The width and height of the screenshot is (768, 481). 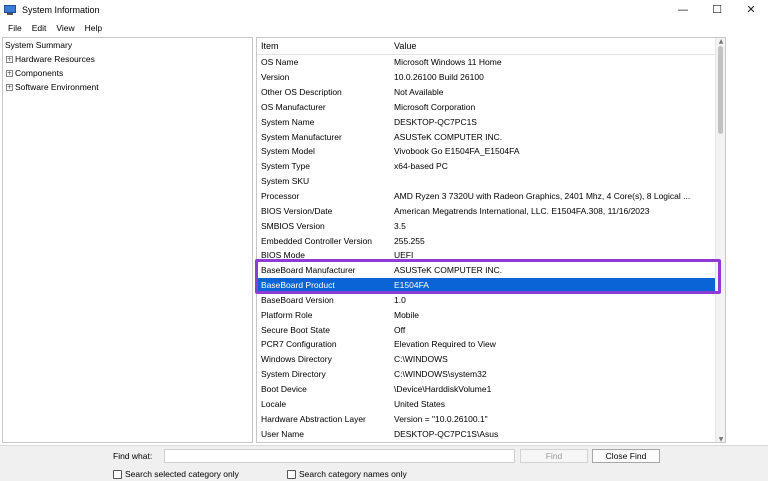 I want to click on table-row: OS Name Microsoft Windows 11 Home, so click(x=491, y=62).